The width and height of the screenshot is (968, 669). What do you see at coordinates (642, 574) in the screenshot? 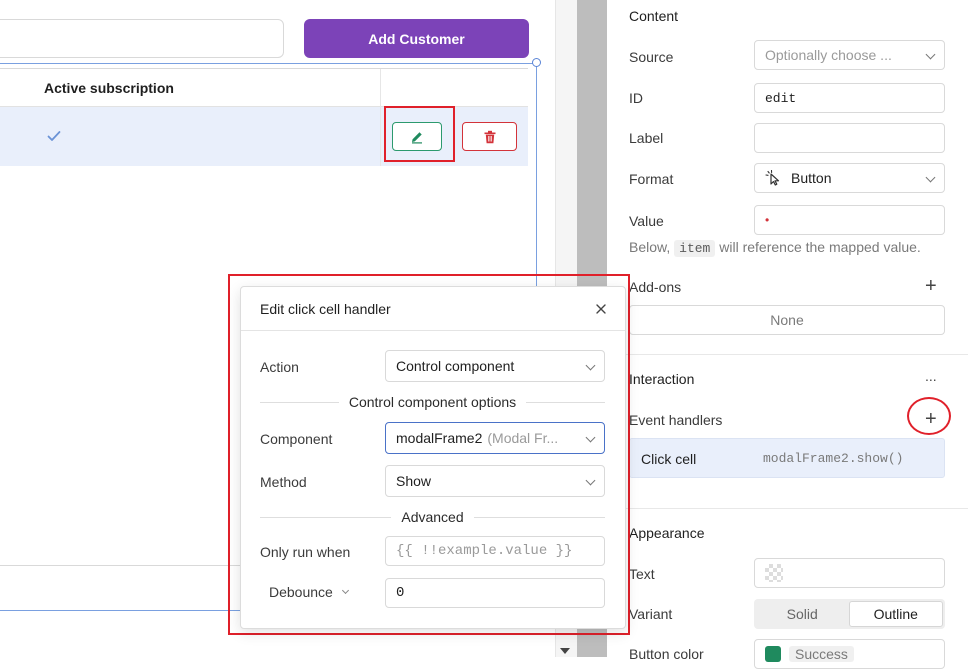
I see `text-label: Text` at bounding box center [642, 574].